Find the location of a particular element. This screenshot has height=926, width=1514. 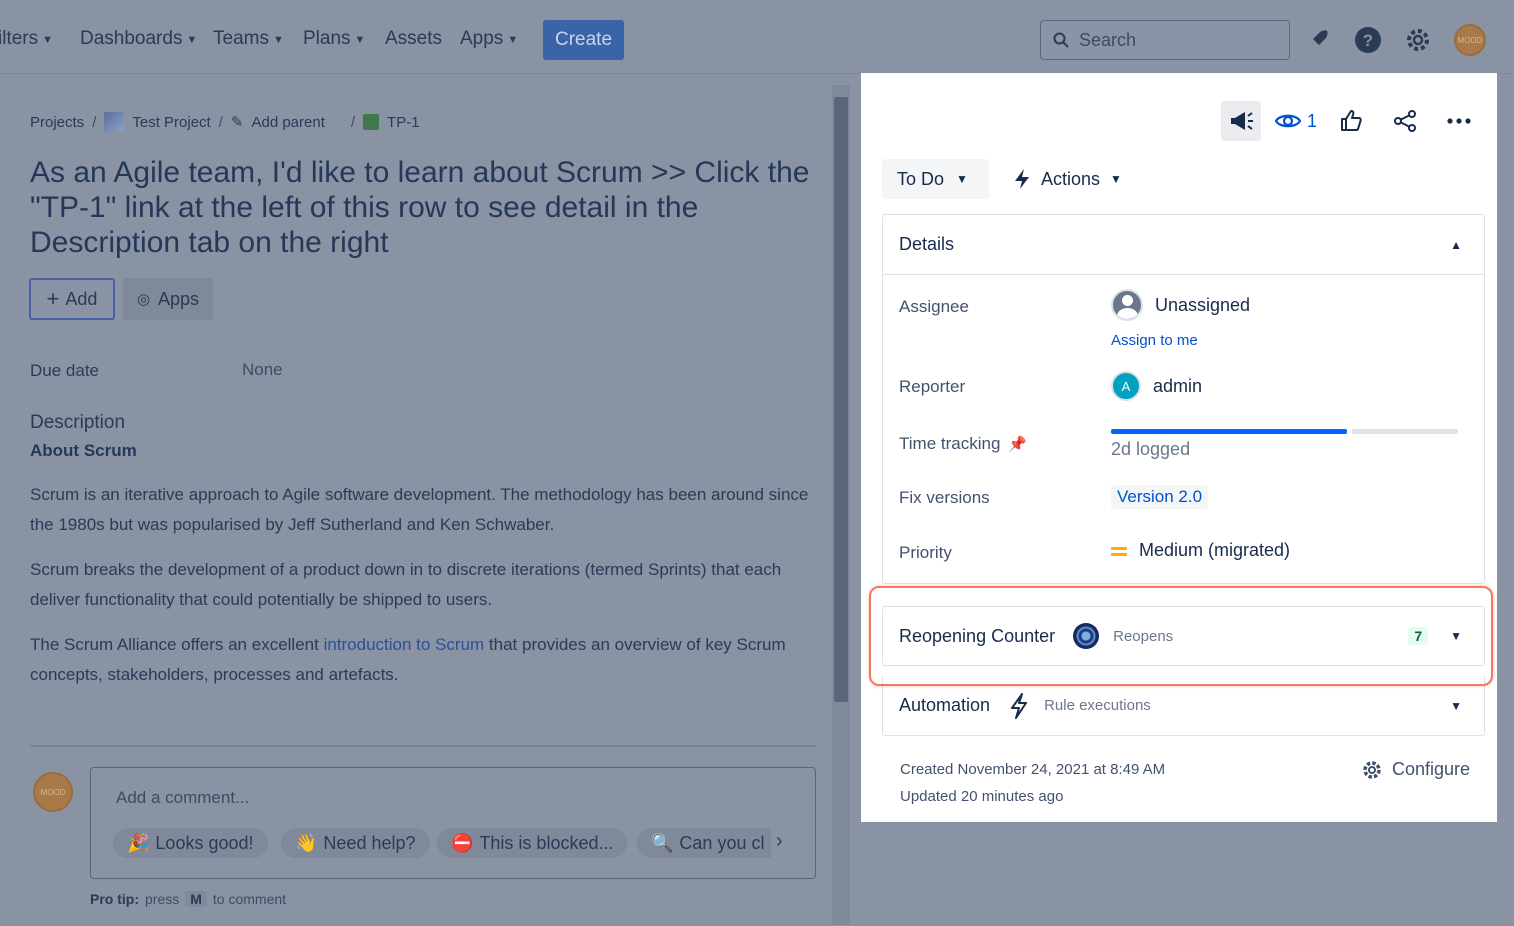

configure-button: Configure is located at coordinates (1416, 769).